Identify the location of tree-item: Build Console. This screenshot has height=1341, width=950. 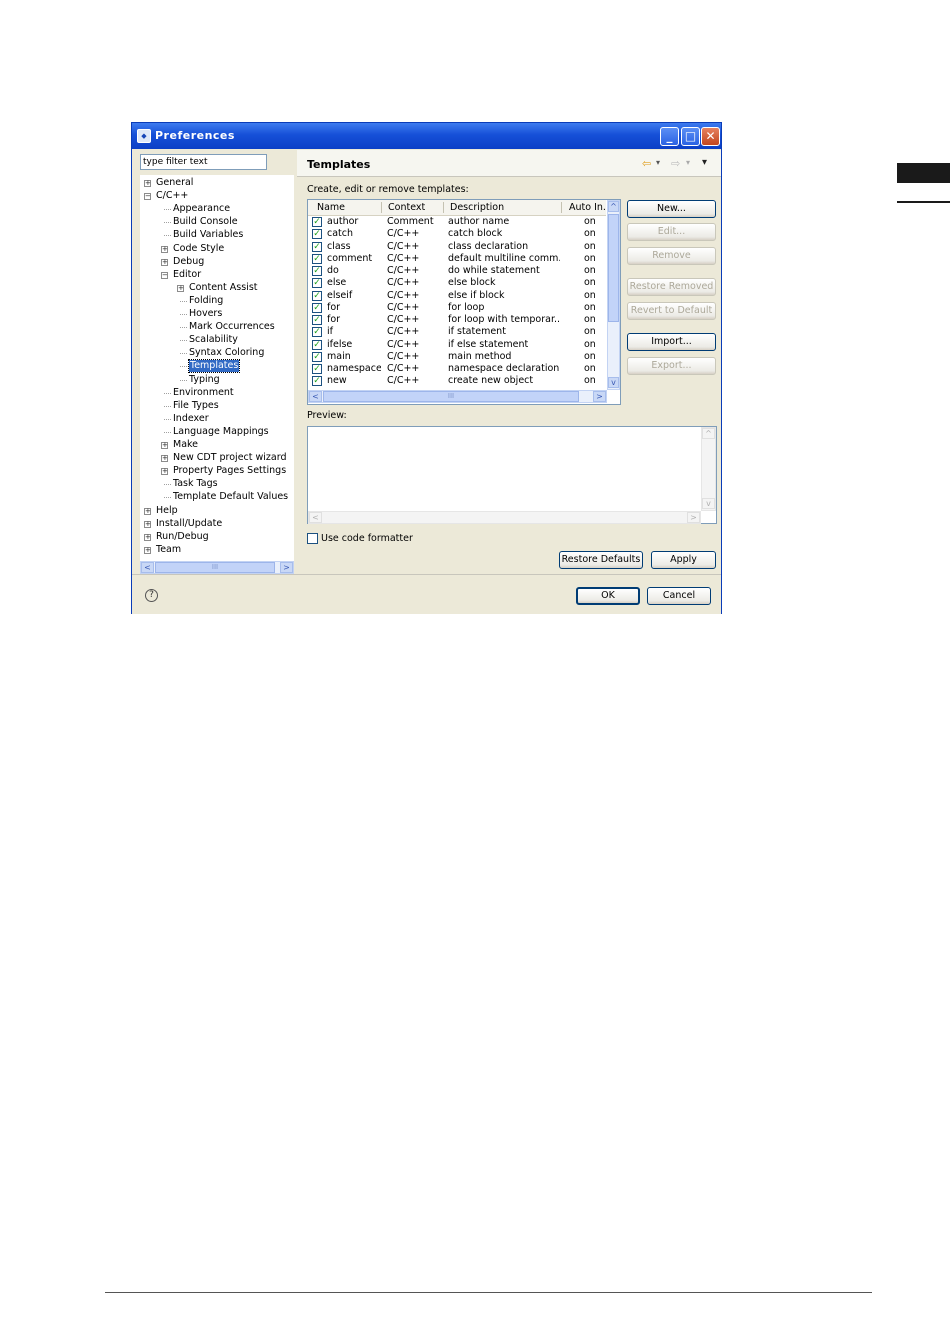
(205, 222).